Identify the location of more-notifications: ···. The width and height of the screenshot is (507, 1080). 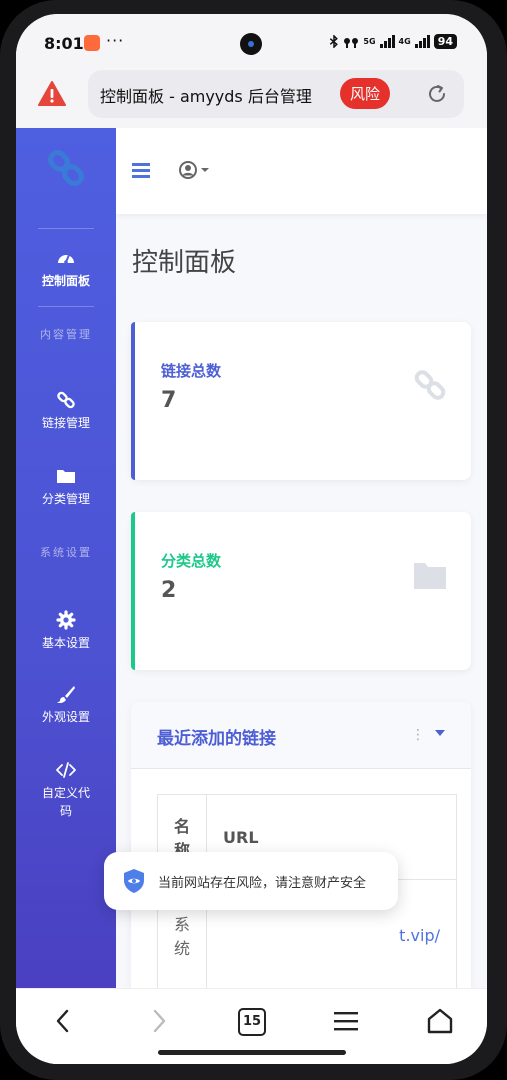
(115, 40).